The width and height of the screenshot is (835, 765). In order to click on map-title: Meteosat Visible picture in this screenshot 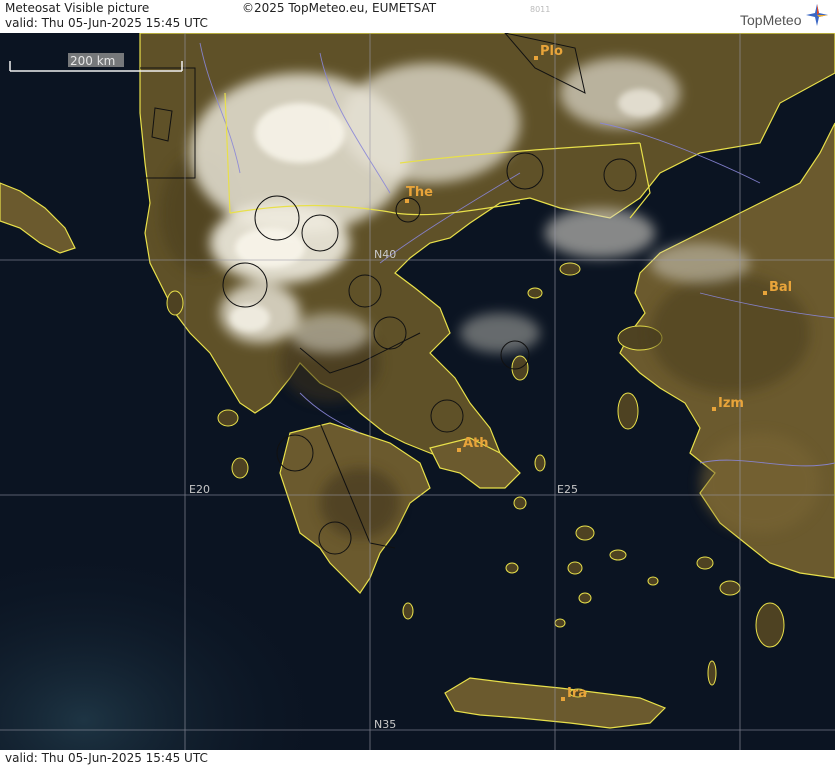, I will do `click(77, 8)`.